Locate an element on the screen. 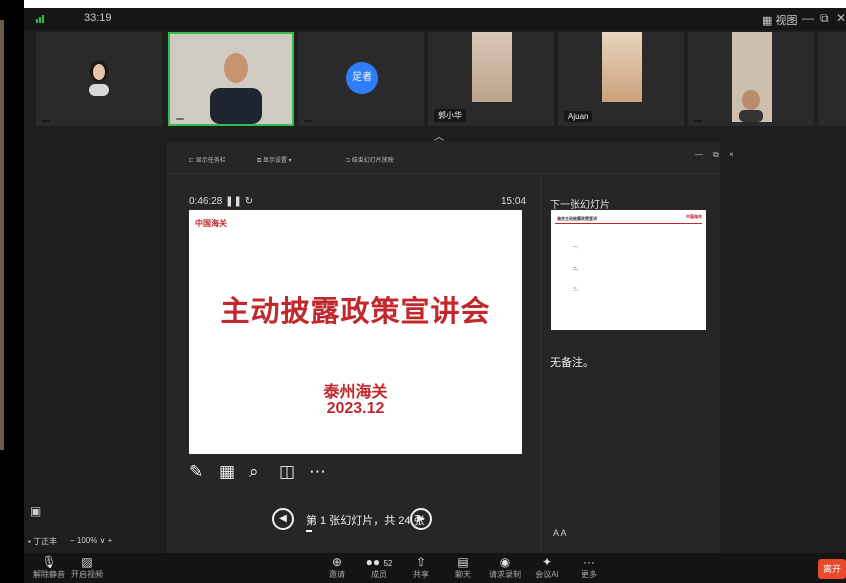 This screenshot has width=846, height=583. participant-name: 郭小华 is located at coordinates (450, 115).